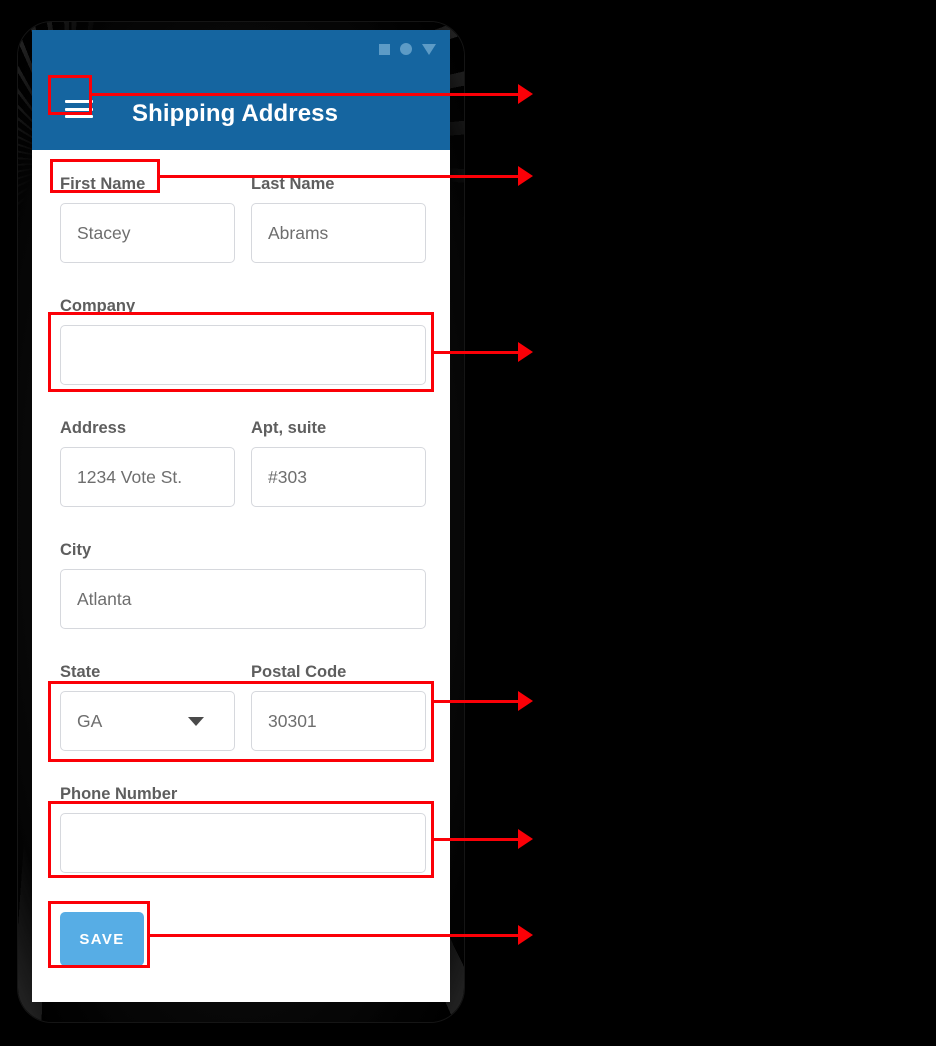 Image resolution: width=936 pixels, height=1046 pixels. Describe the element at coordinates (103, 184) in the screenshot. I see `first-name-label: First Name` at that location.